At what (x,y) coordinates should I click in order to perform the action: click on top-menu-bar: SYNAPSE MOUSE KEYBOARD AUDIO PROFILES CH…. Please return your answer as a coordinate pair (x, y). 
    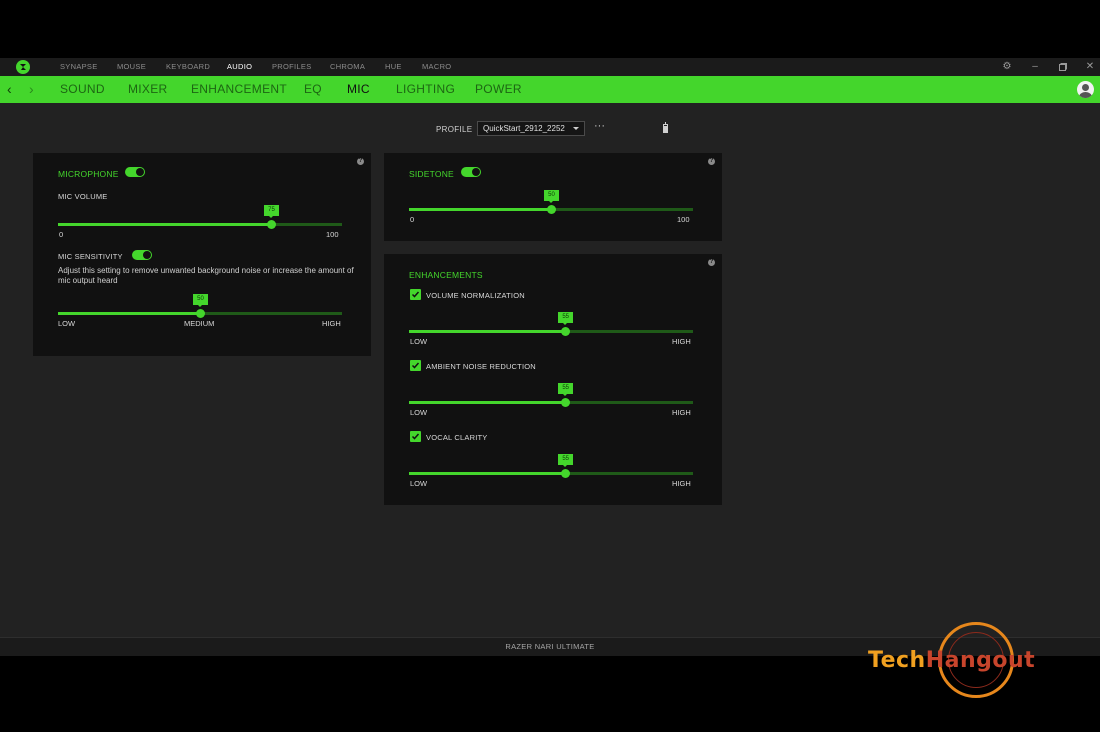
    Looking at the image, I should click on (550, 67).